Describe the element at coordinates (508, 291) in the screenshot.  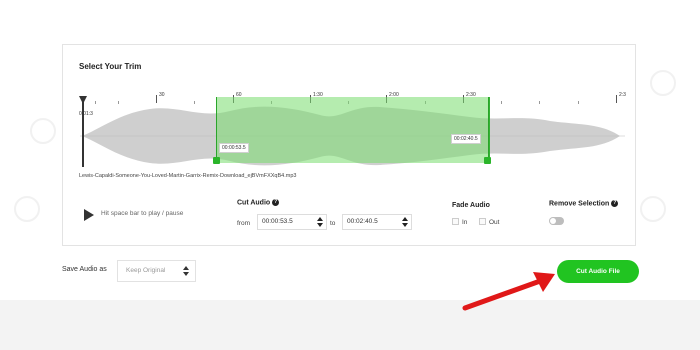
I see `red-arrow-annotation` at that location.